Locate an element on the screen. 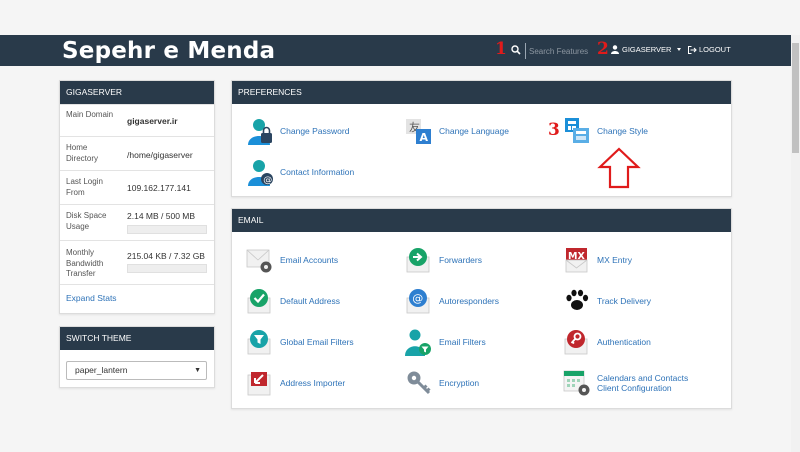  forwarders-icon is located at coordinates (418, 260).